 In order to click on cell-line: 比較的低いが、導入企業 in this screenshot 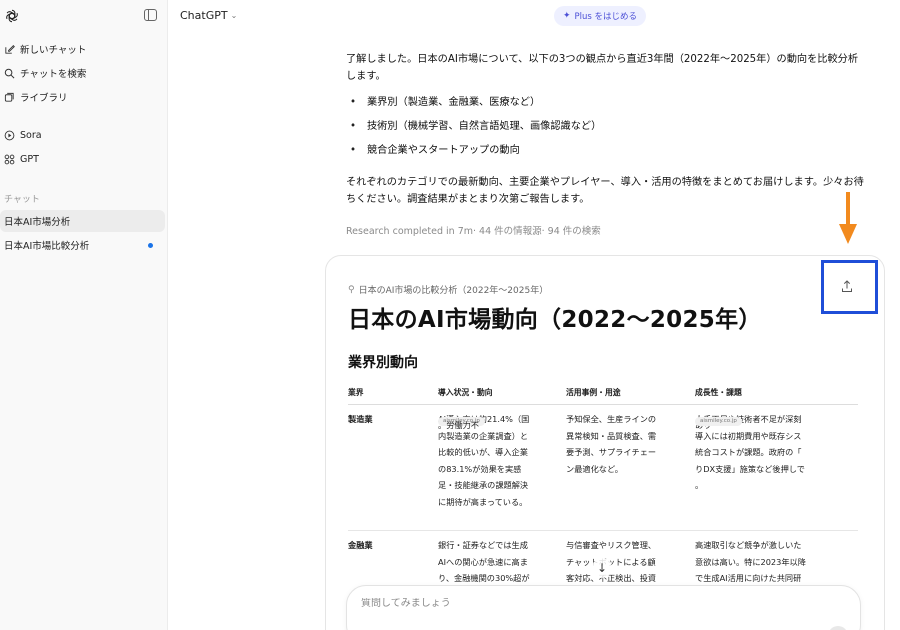, I will do `click(483, 452)`.